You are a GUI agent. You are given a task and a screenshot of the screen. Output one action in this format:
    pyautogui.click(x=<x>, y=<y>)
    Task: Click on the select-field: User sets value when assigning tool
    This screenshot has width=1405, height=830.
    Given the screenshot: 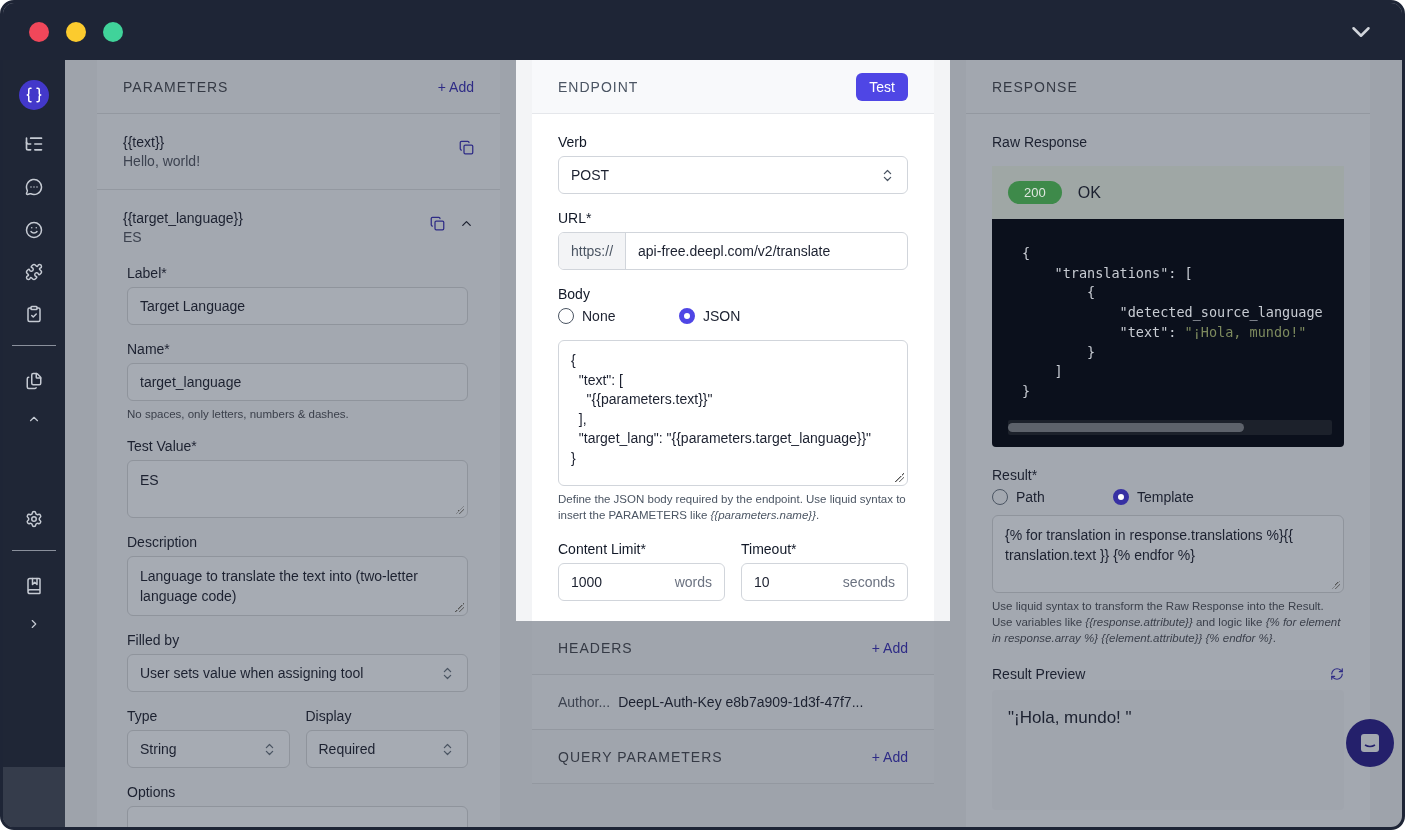 What is the action you would take?
    pyautogui.click(x=297, y=673)
    